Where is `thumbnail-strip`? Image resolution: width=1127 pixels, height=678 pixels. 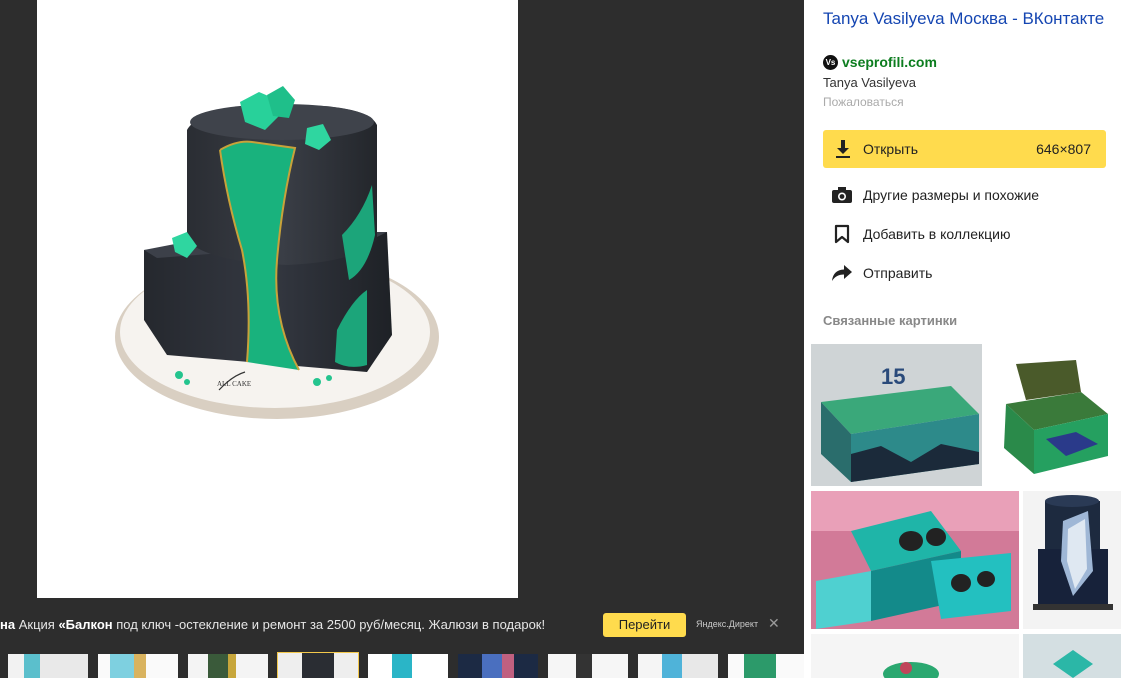
thumbnail-strip is located at coordinates (402, 665).